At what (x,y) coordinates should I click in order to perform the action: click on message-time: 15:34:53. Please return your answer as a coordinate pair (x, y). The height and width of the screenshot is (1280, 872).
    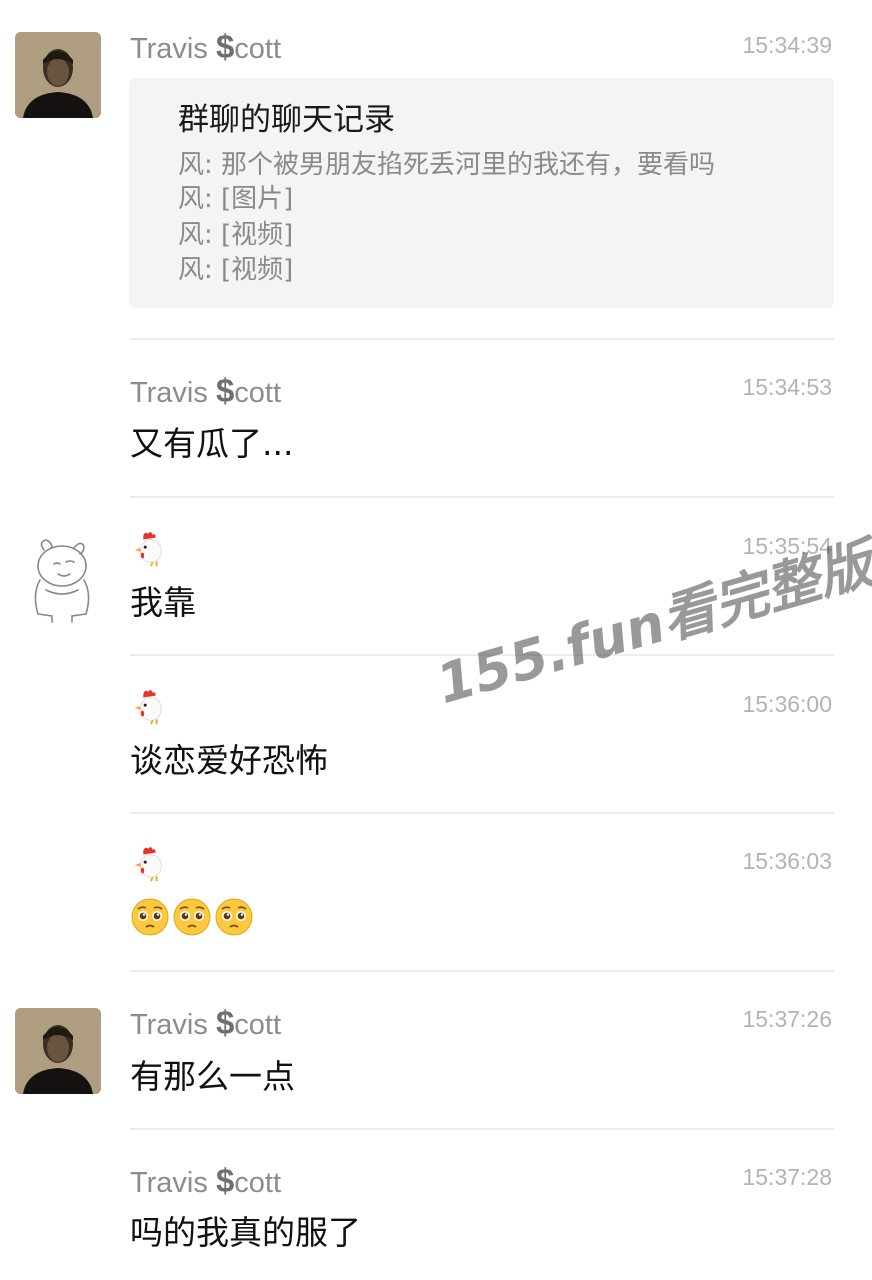
    Looking at the image, I should click on (787, 387).